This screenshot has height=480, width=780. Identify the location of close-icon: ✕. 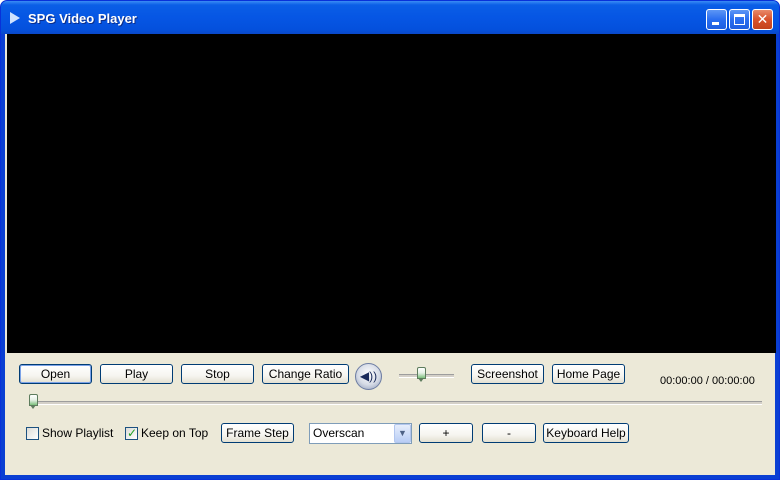
(762, 19).